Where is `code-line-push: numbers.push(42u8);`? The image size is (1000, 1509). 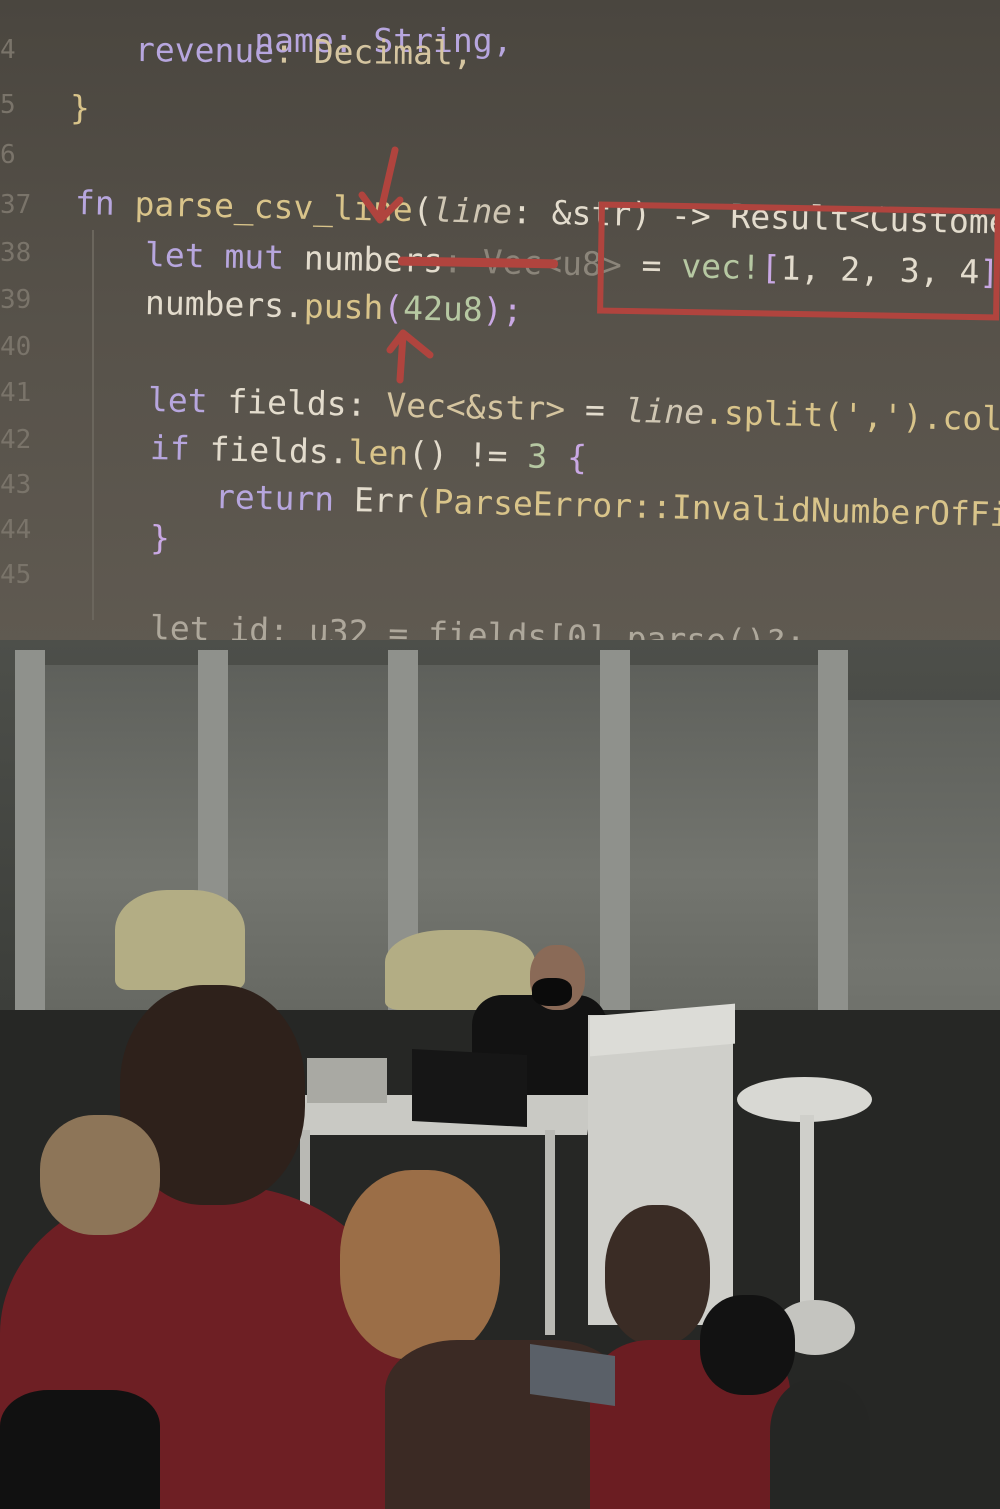
code-line-push: numbers.push(42u8); is located at coordinates (334, 306).